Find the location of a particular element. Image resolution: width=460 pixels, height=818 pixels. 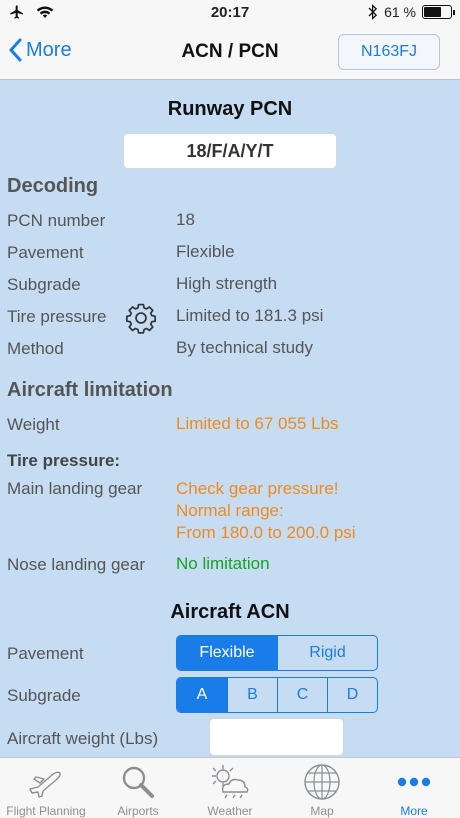

tab-label: Map is located at coordinates (322, 811).